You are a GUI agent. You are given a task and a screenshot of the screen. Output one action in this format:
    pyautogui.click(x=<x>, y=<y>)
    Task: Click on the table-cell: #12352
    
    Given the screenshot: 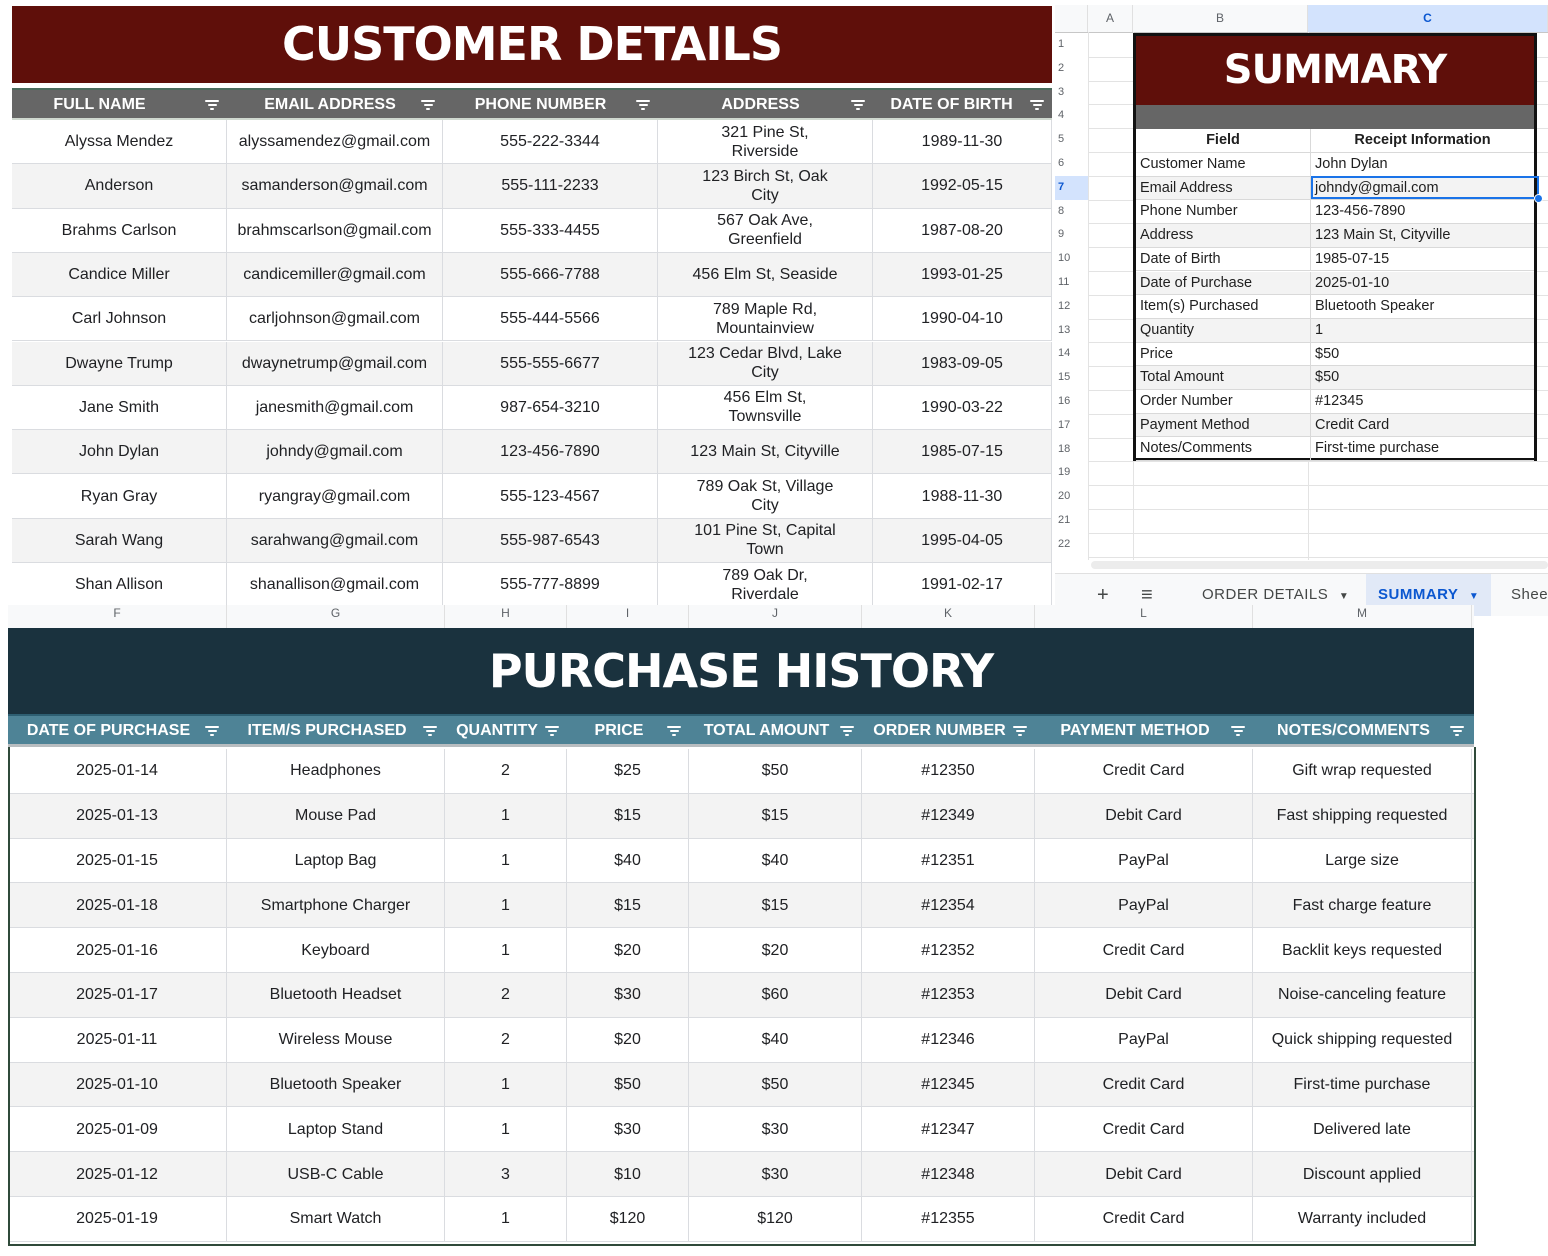 What is the action you would take?
    pyautogui.click(x=948, y=950)
    